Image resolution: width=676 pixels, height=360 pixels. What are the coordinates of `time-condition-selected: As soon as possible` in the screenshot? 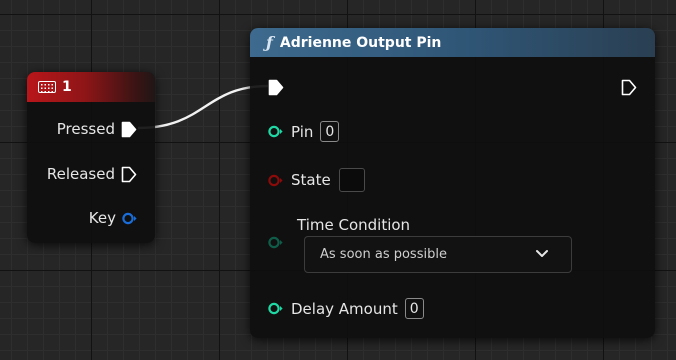 It's located at (383, 254).